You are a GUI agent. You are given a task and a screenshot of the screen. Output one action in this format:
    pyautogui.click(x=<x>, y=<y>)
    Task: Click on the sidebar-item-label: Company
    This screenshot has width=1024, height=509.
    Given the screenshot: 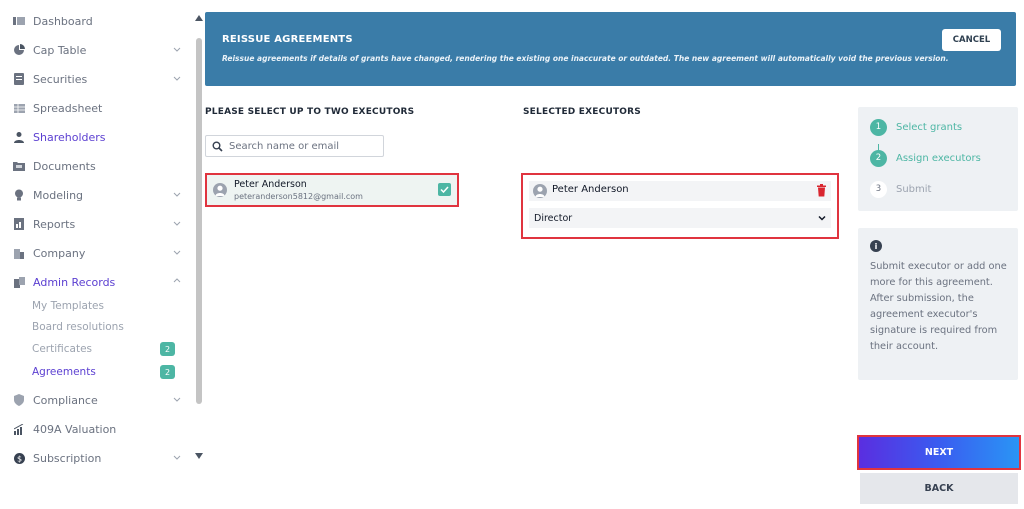 What is the action you would take?
    pyautogui.click(x=59, y=253)
    